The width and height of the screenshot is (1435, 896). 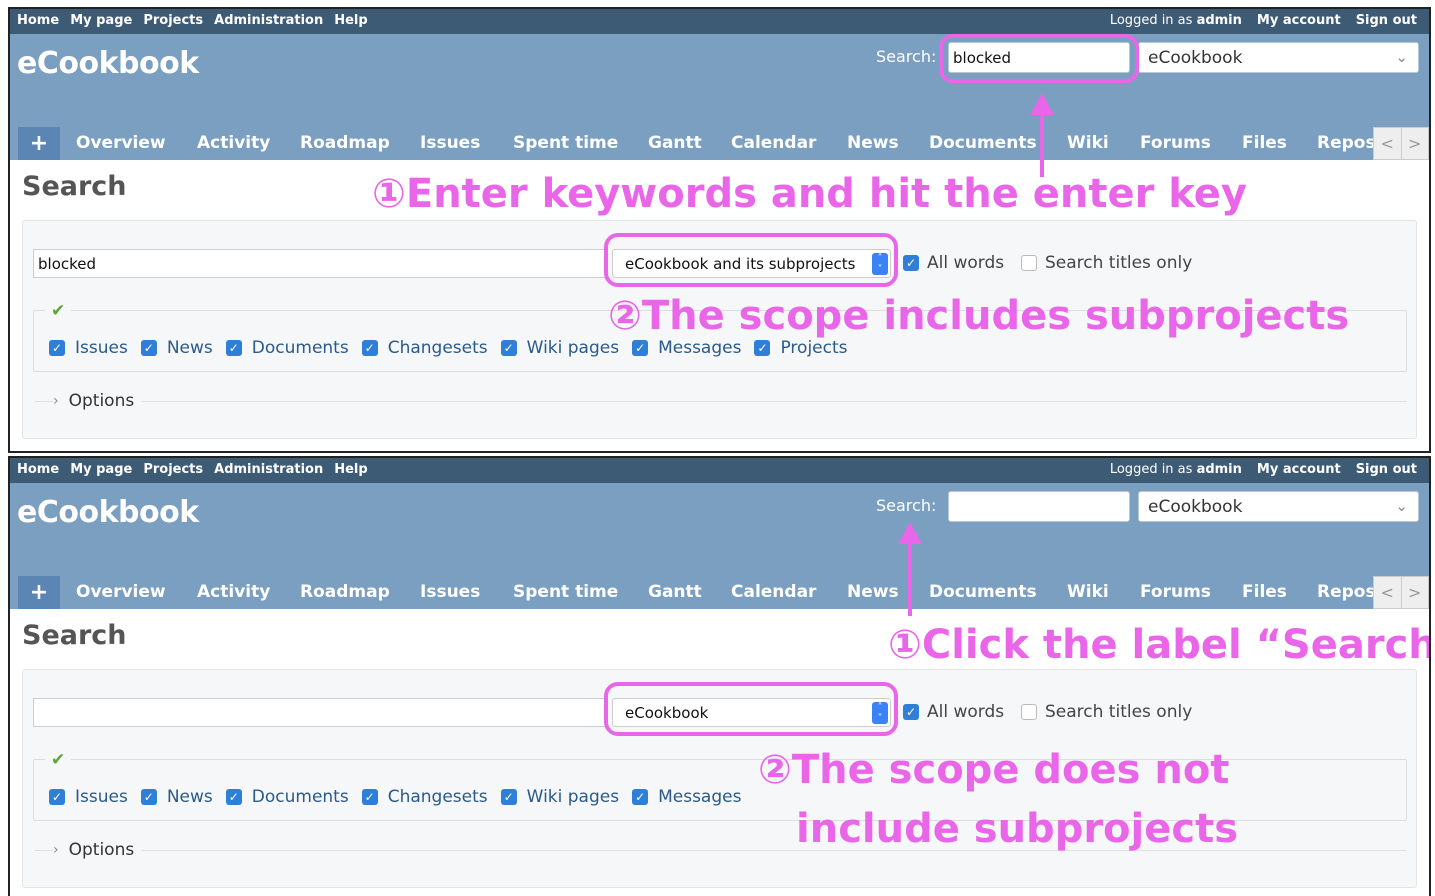 I want to click on options-divider, so click(x=721, y=401).